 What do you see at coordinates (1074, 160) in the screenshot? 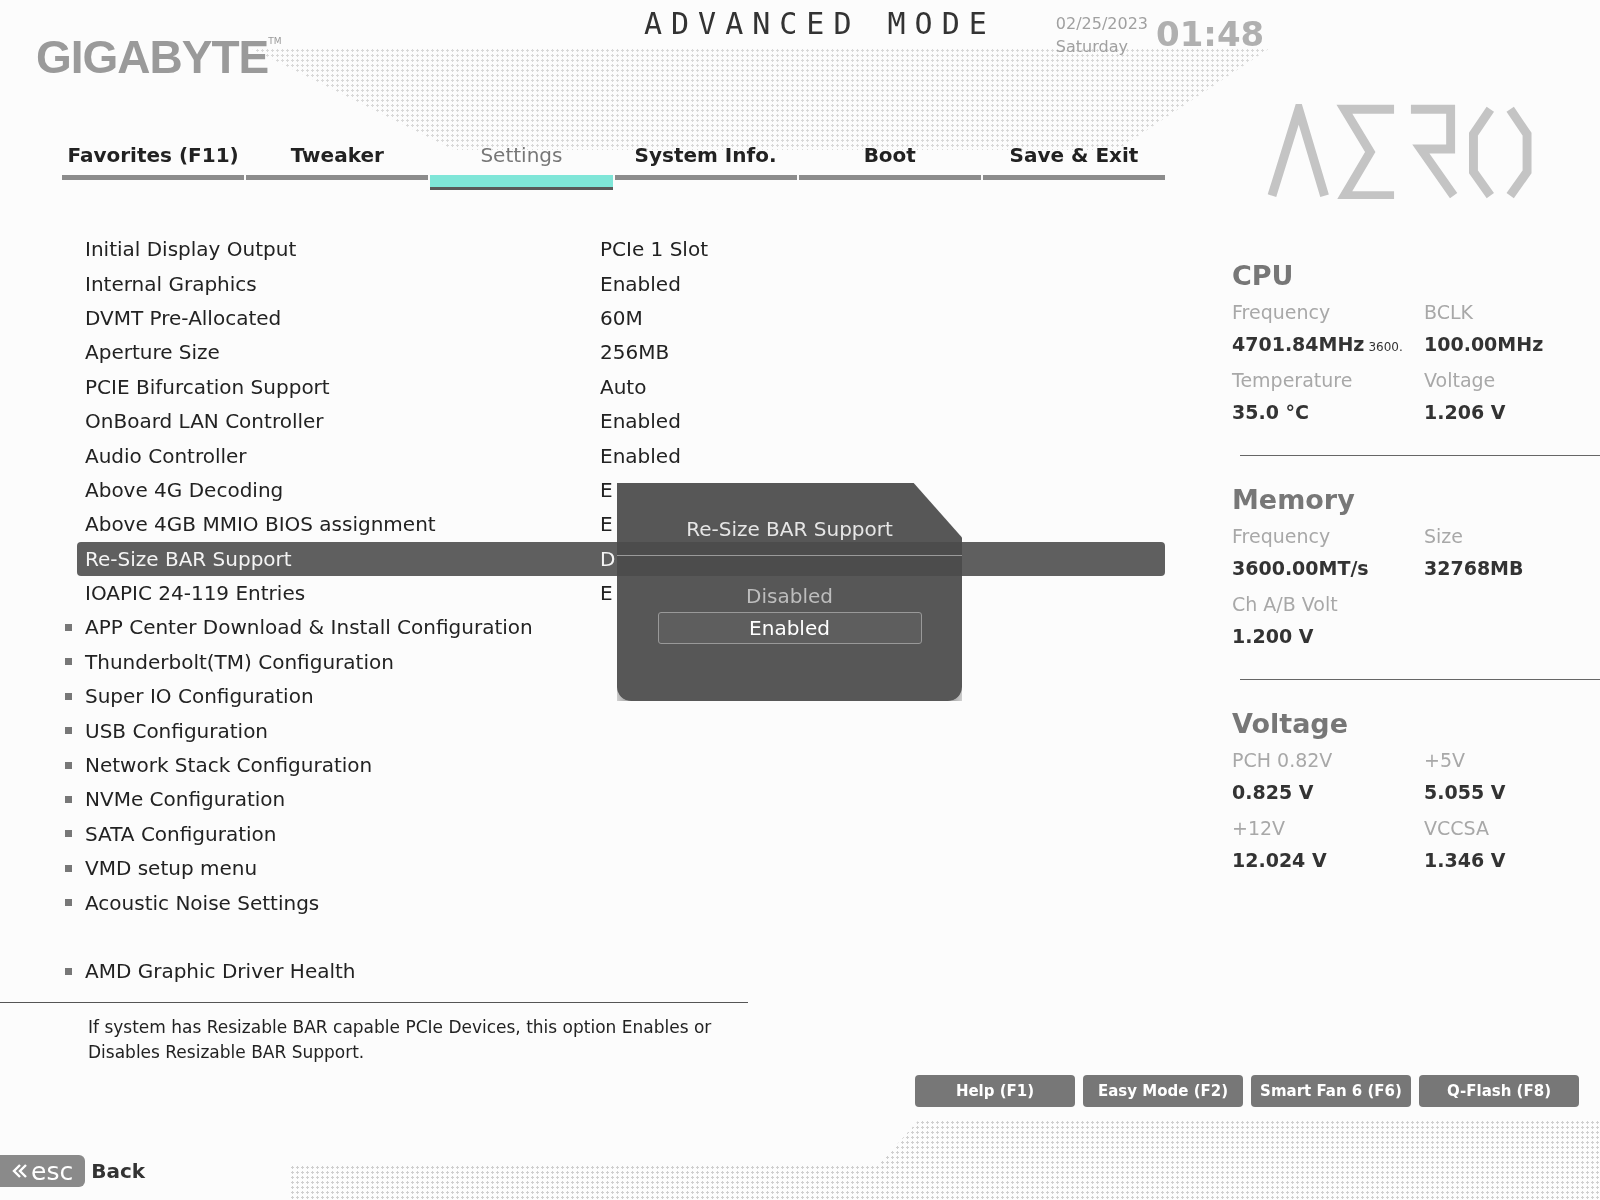
I see `tab: Save & Exit` at bounding box center [1074, 160].